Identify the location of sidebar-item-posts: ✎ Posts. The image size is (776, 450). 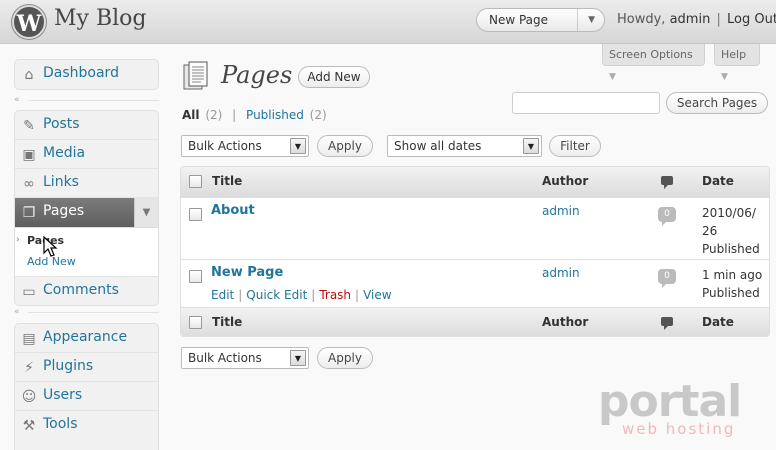
(86, 125).